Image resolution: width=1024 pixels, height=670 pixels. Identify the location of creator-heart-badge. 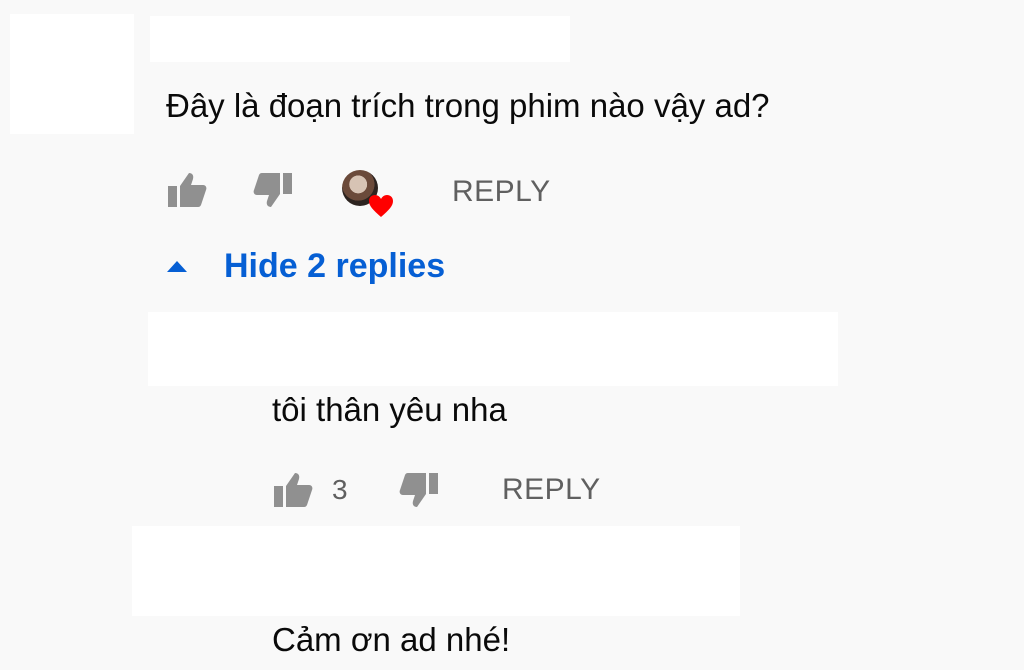
(370, 196).